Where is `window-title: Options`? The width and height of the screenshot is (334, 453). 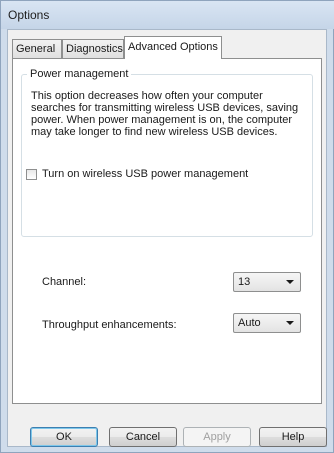 window-title: Options is located at coordinates (29, 15).